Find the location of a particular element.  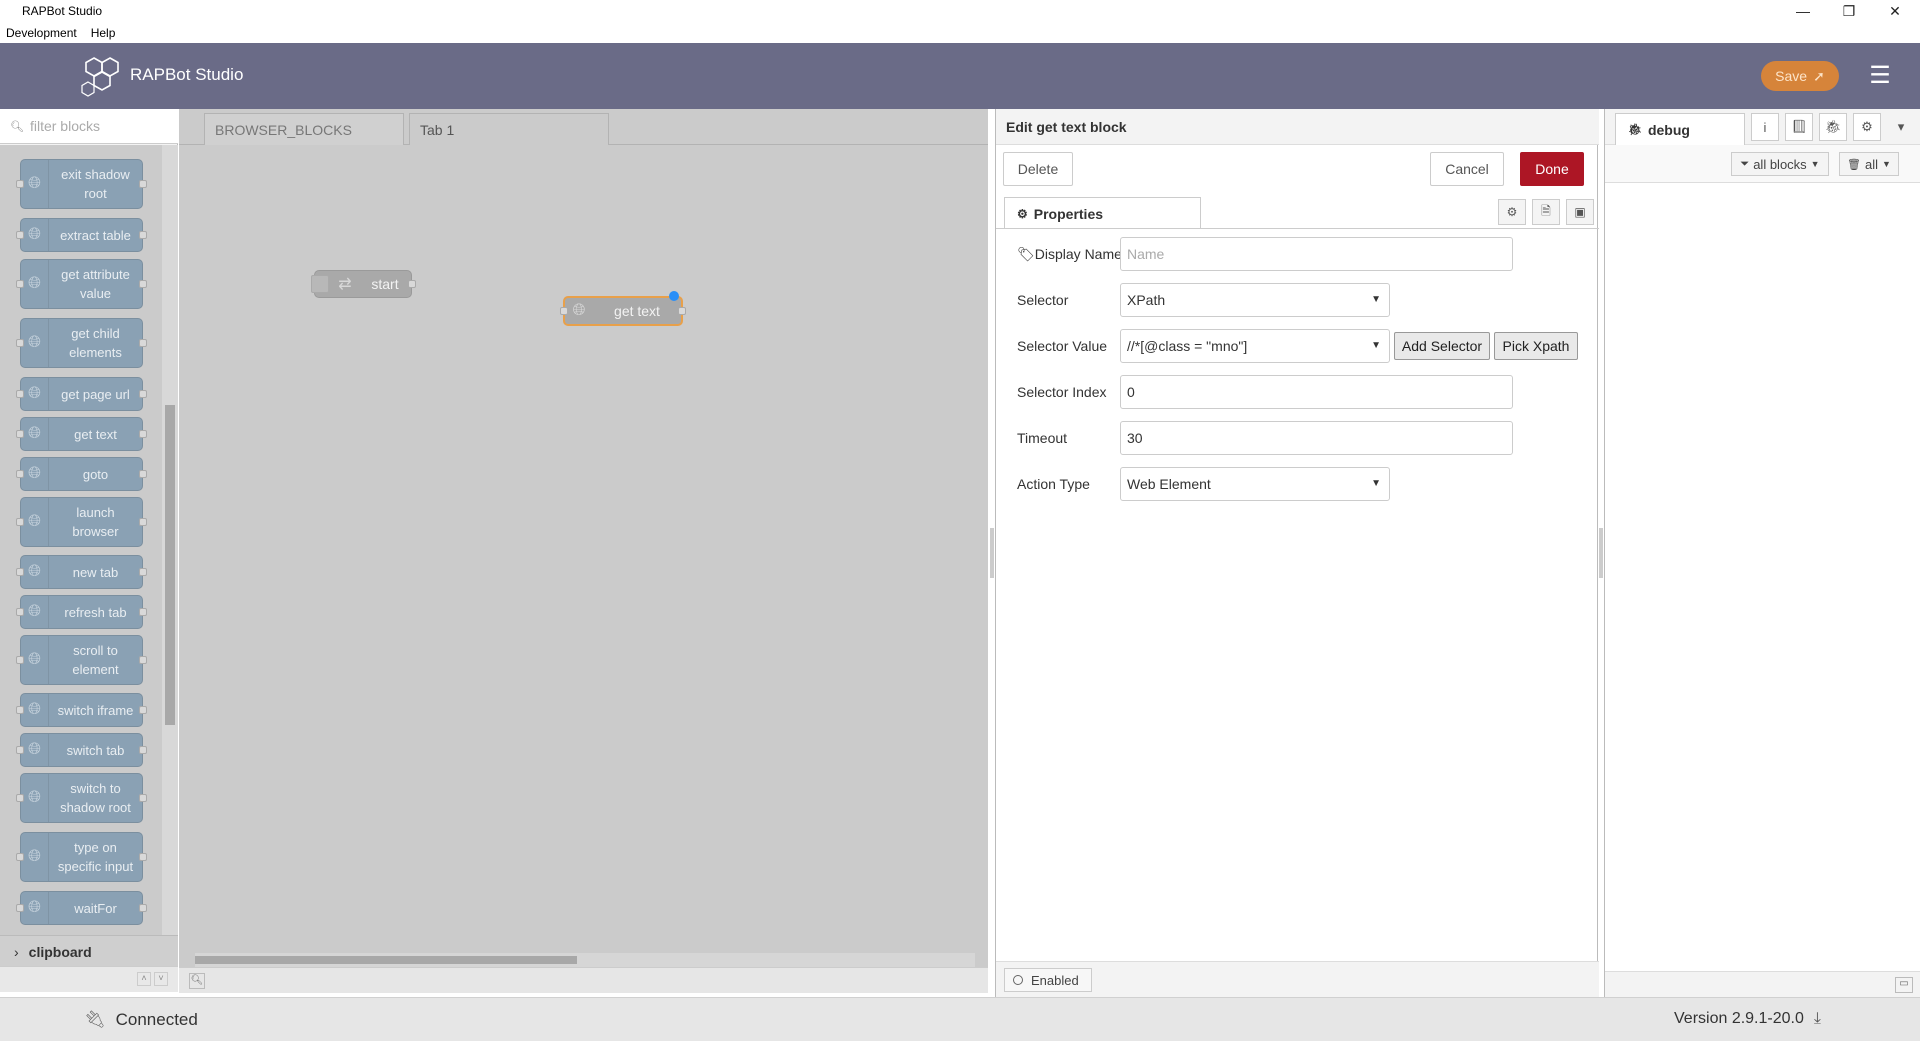

palette-block: 🌐︎ switch to shadow root is located at coordinates (81, 798).